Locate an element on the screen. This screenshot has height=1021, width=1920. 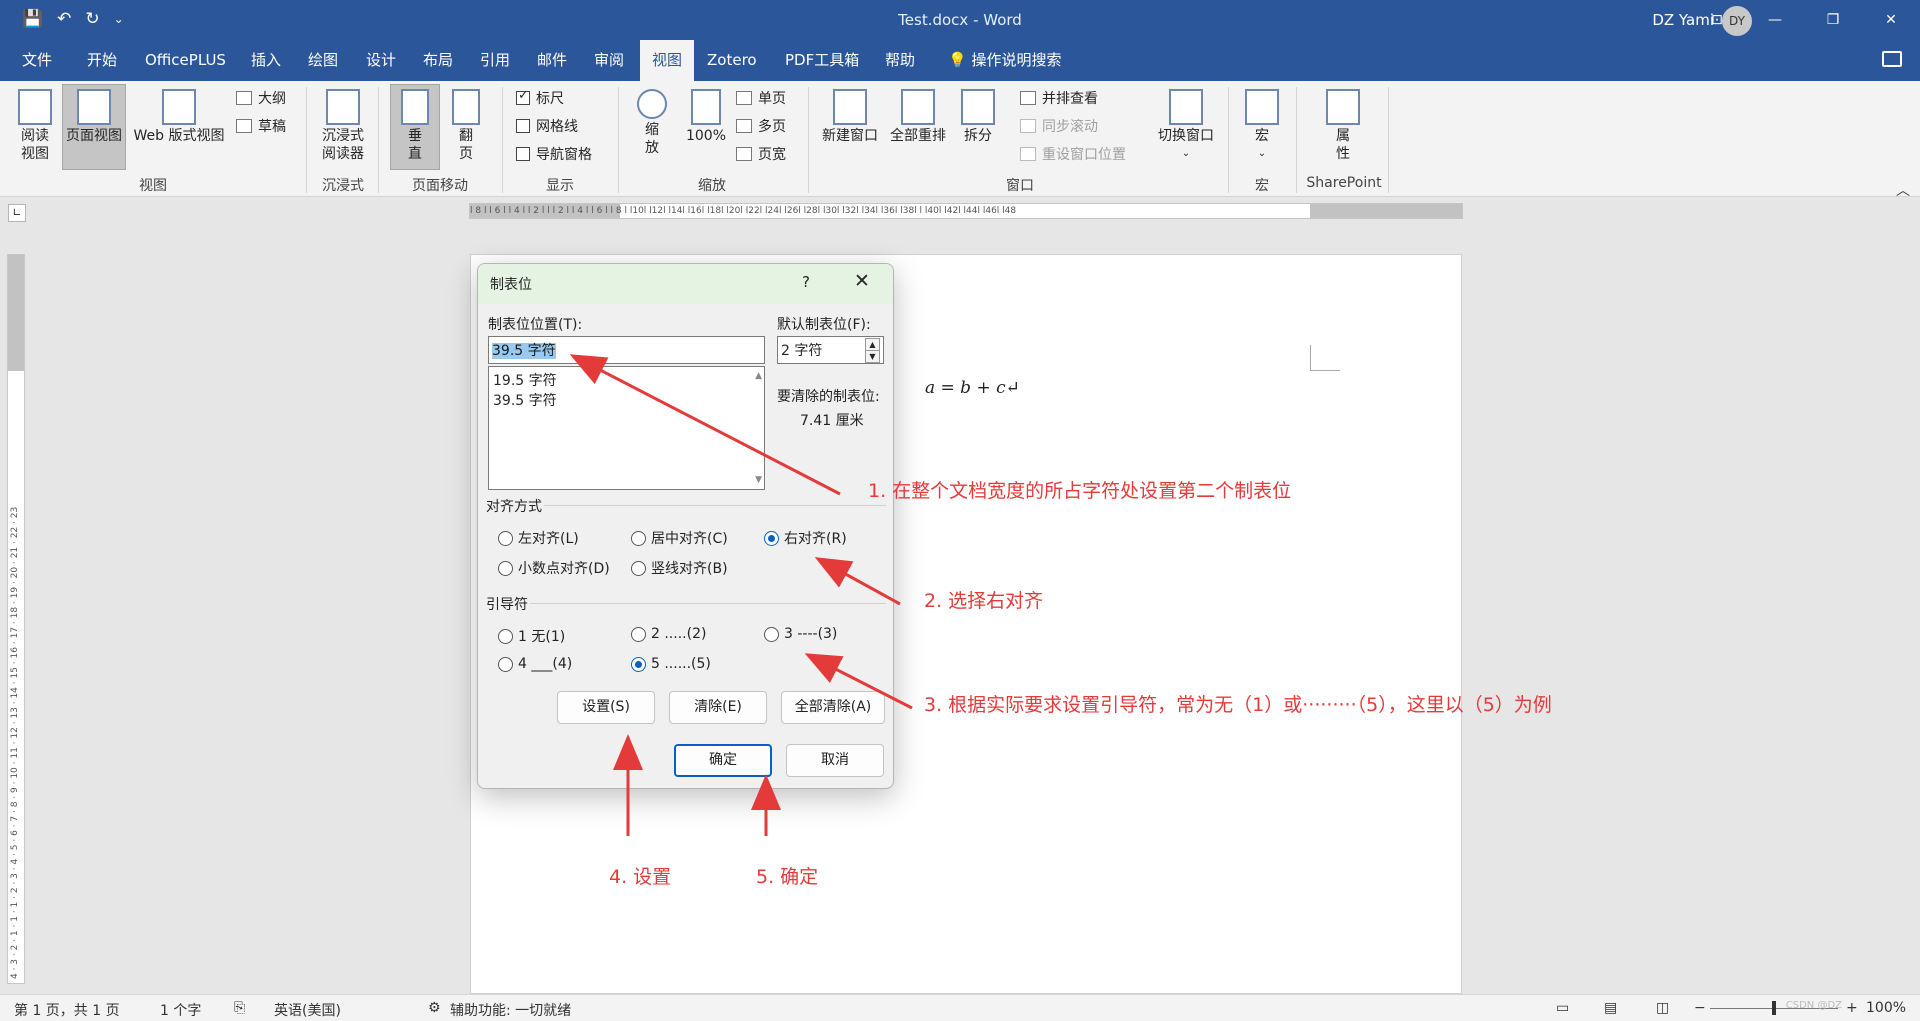
gridlines-check is located at coordinates (523, 126).